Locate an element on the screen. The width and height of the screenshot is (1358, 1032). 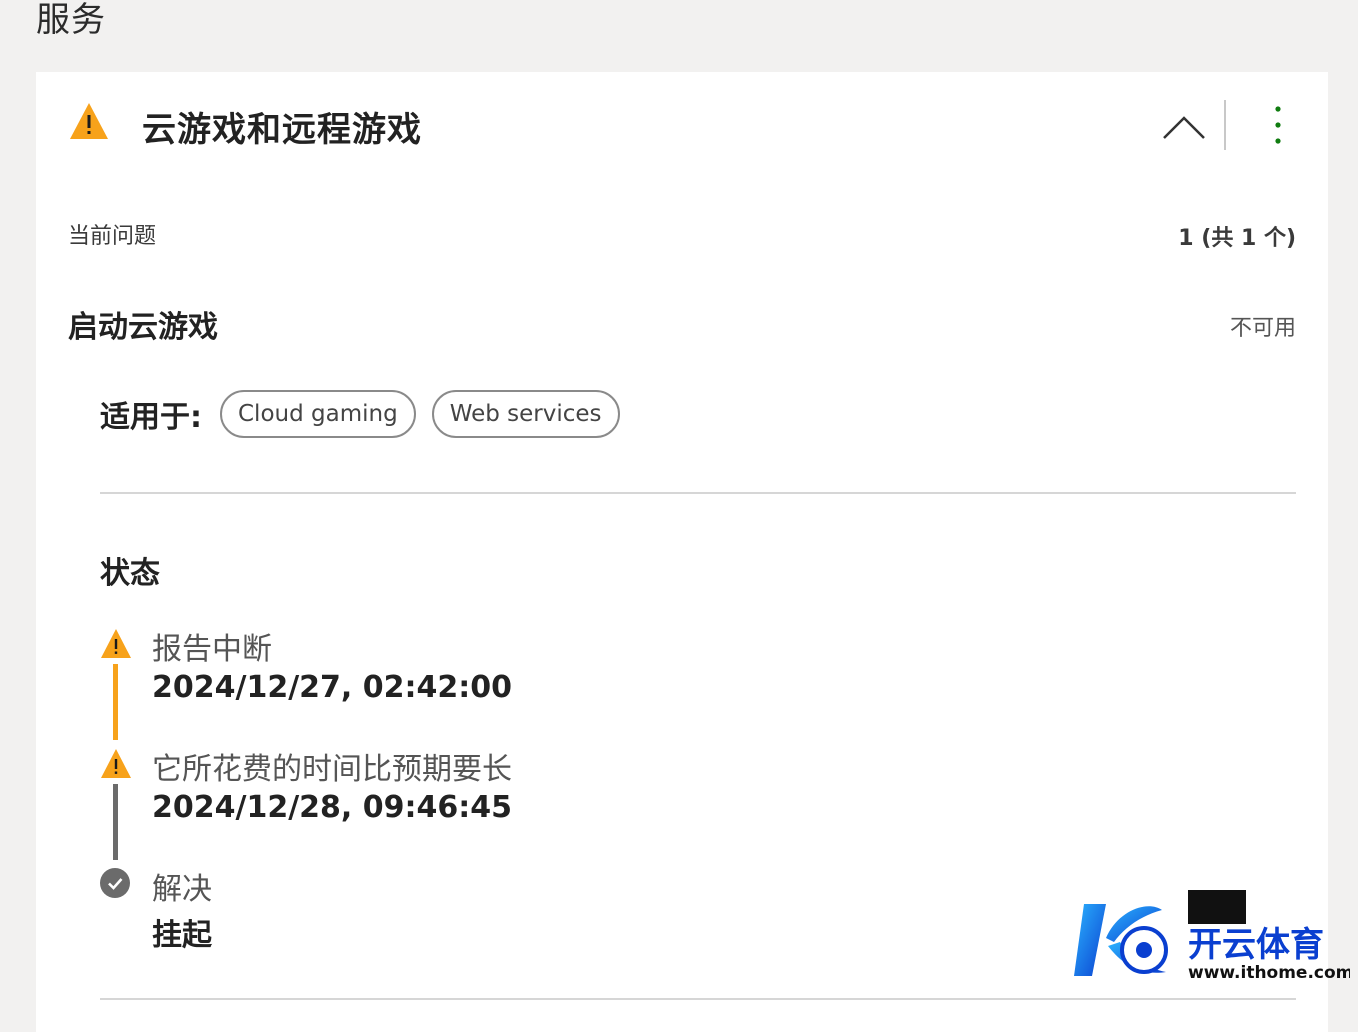
check-circle-icon is located at coordinates (115, 883).